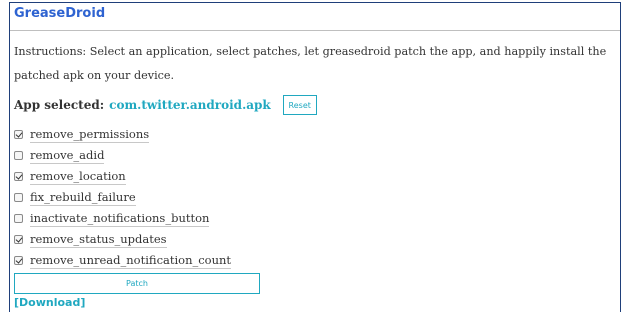  I want to click on reset-button: Reset, so click(299, 105).